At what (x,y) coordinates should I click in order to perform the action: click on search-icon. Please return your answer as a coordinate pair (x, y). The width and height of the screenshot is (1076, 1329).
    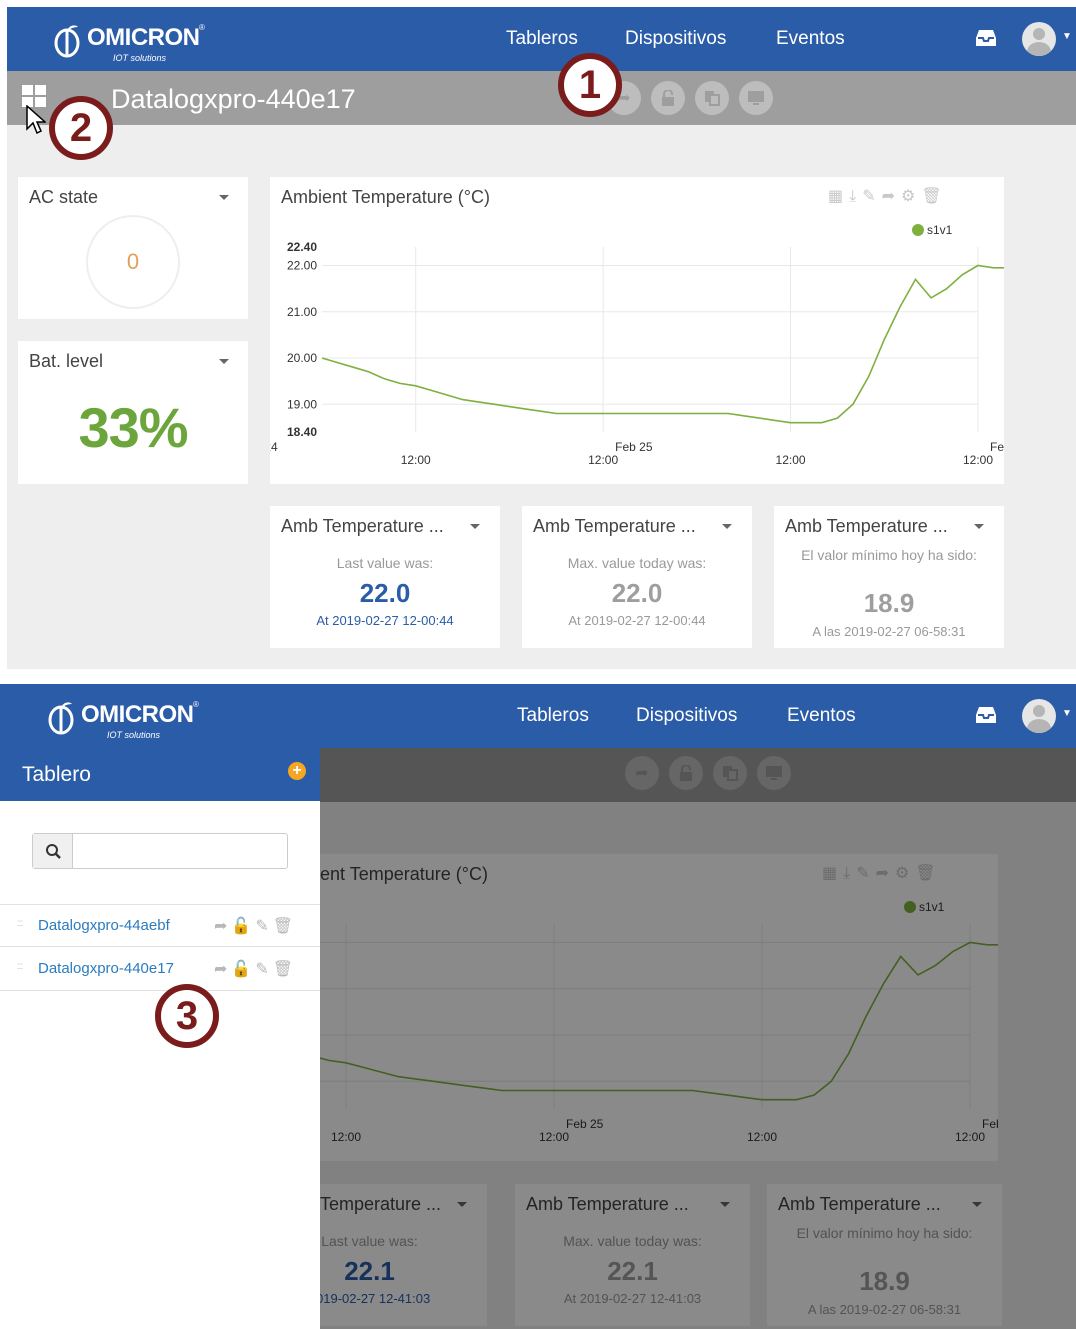
    Looking at the image, I should click on (53, 851).